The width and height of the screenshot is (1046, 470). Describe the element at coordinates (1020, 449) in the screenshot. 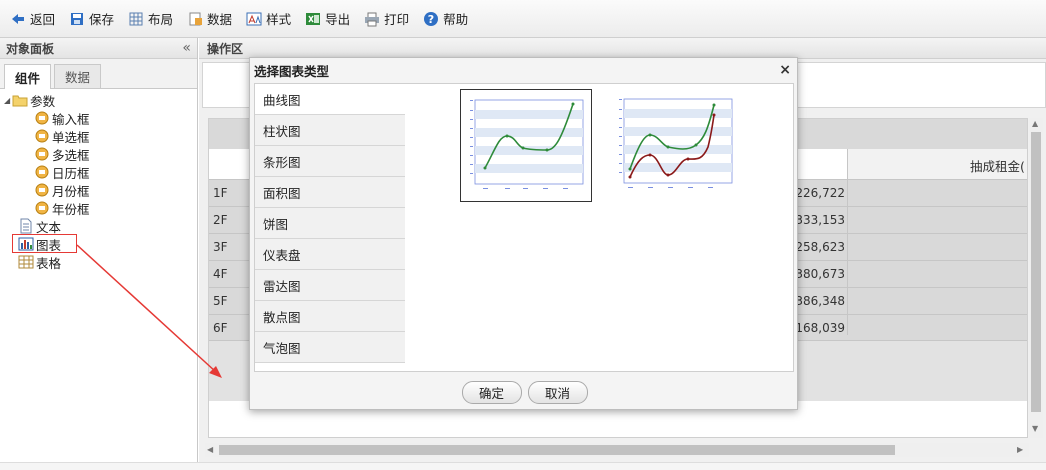

I see `scroll-right-arrow-icon: ▶` at that location.